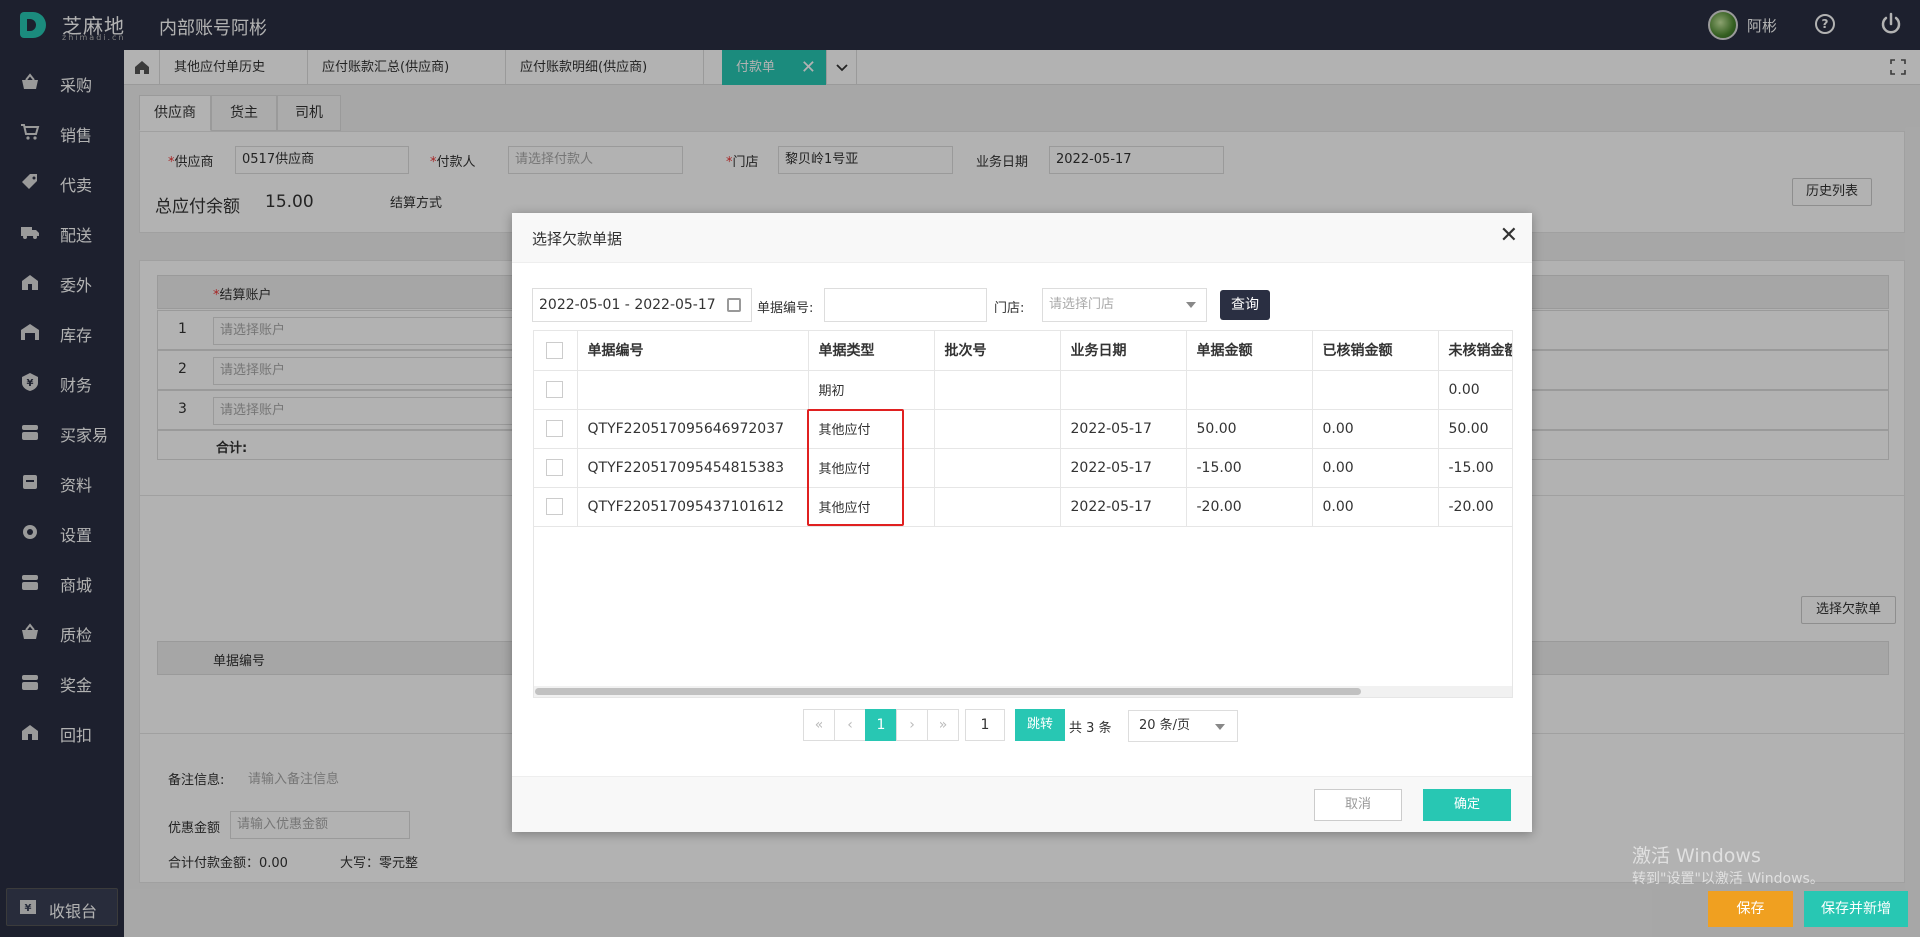  What do you see at coordinates (1245, 305) in the screenshot?
I see `query-button: 查询` at bounding box center [1245, 305].